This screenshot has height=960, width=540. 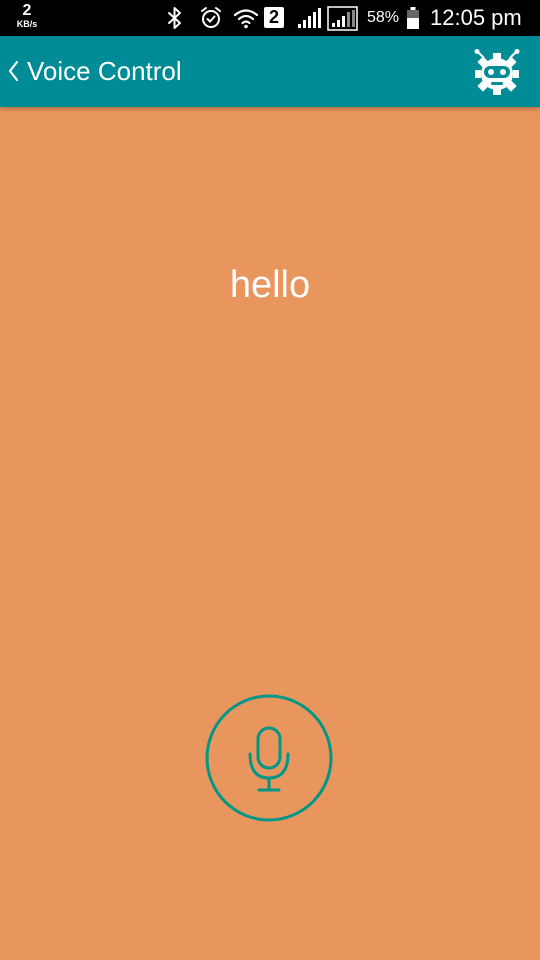 What do you see at coordinates (174, 18) in the screenshot?
I see `bluetooth-icon` at bounding box center [174, 18].